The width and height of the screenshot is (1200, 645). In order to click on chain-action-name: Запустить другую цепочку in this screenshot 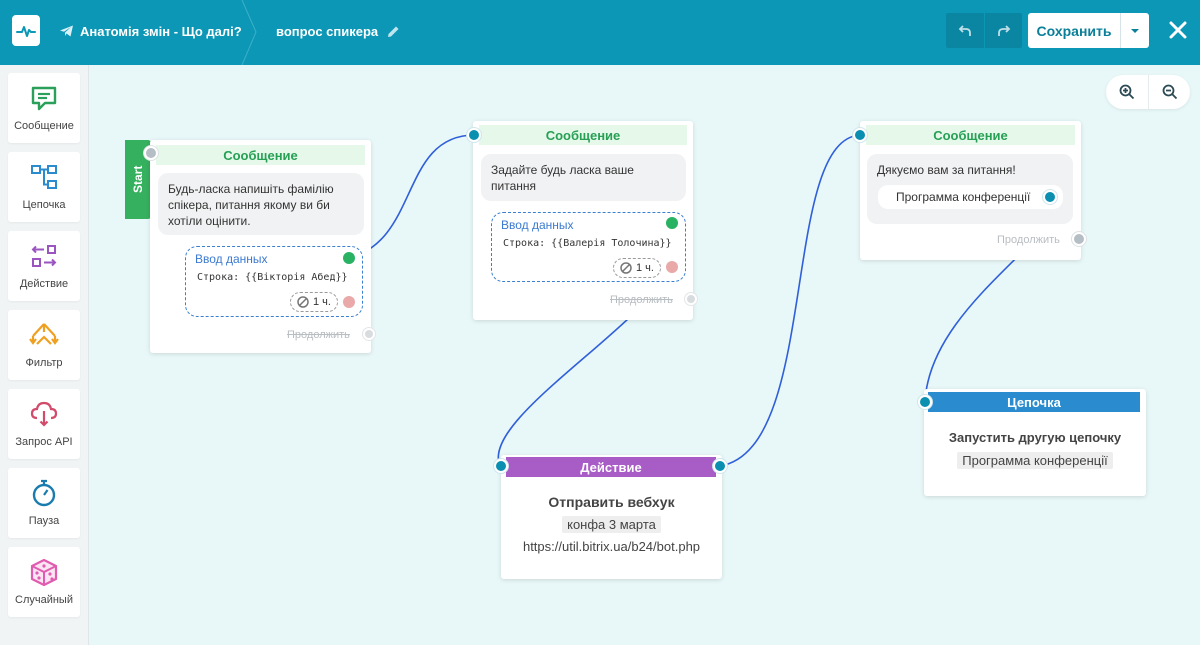, I will do `click(1035, 437)`.